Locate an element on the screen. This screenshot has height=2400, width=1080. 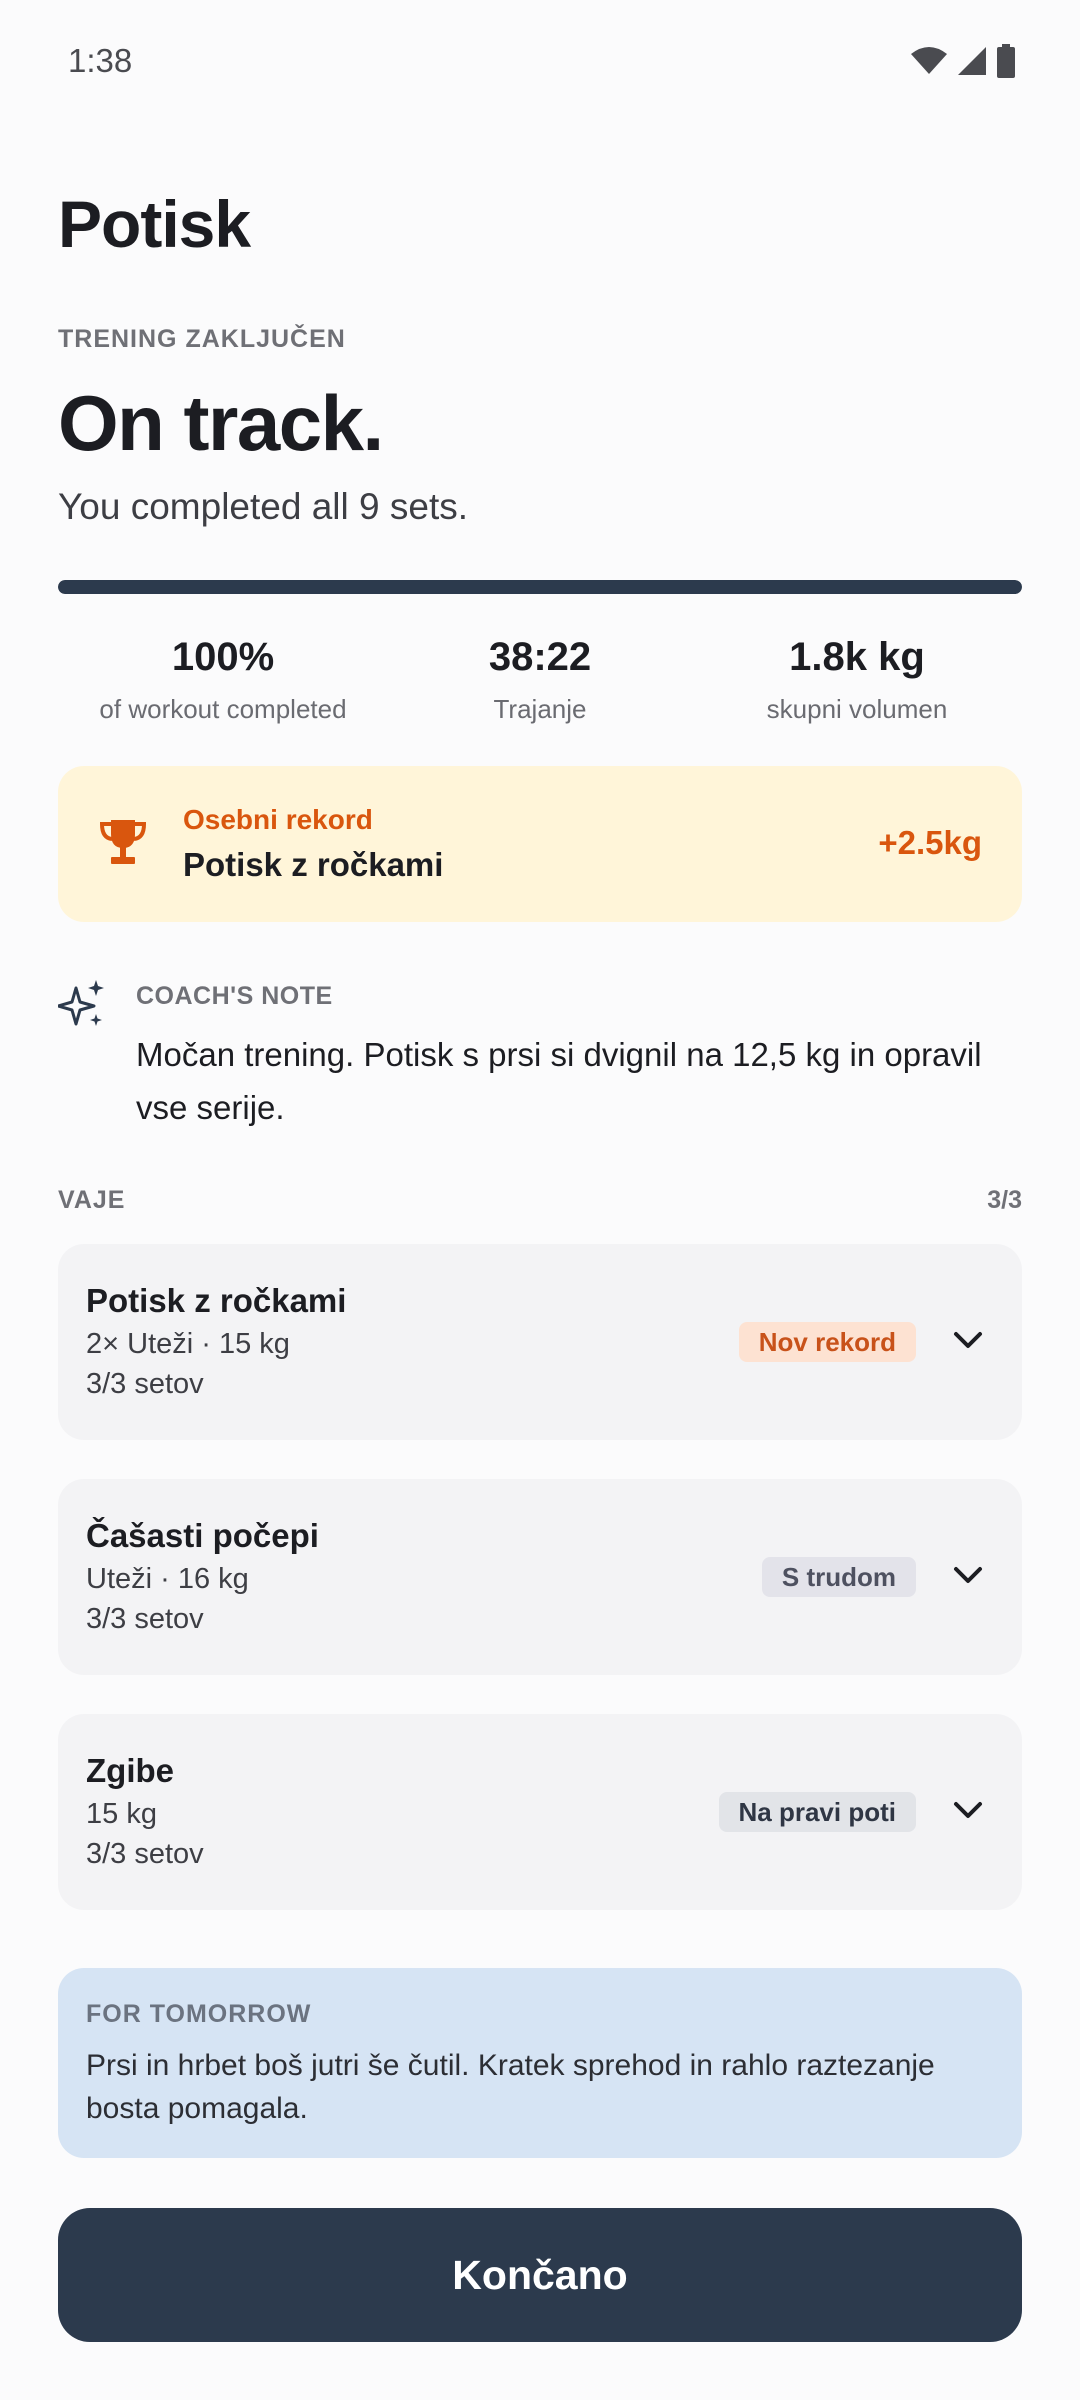
personal-record-card: Osebni rekord Potisk z ročkami +2.5kg is located at coordinates (540, 844).